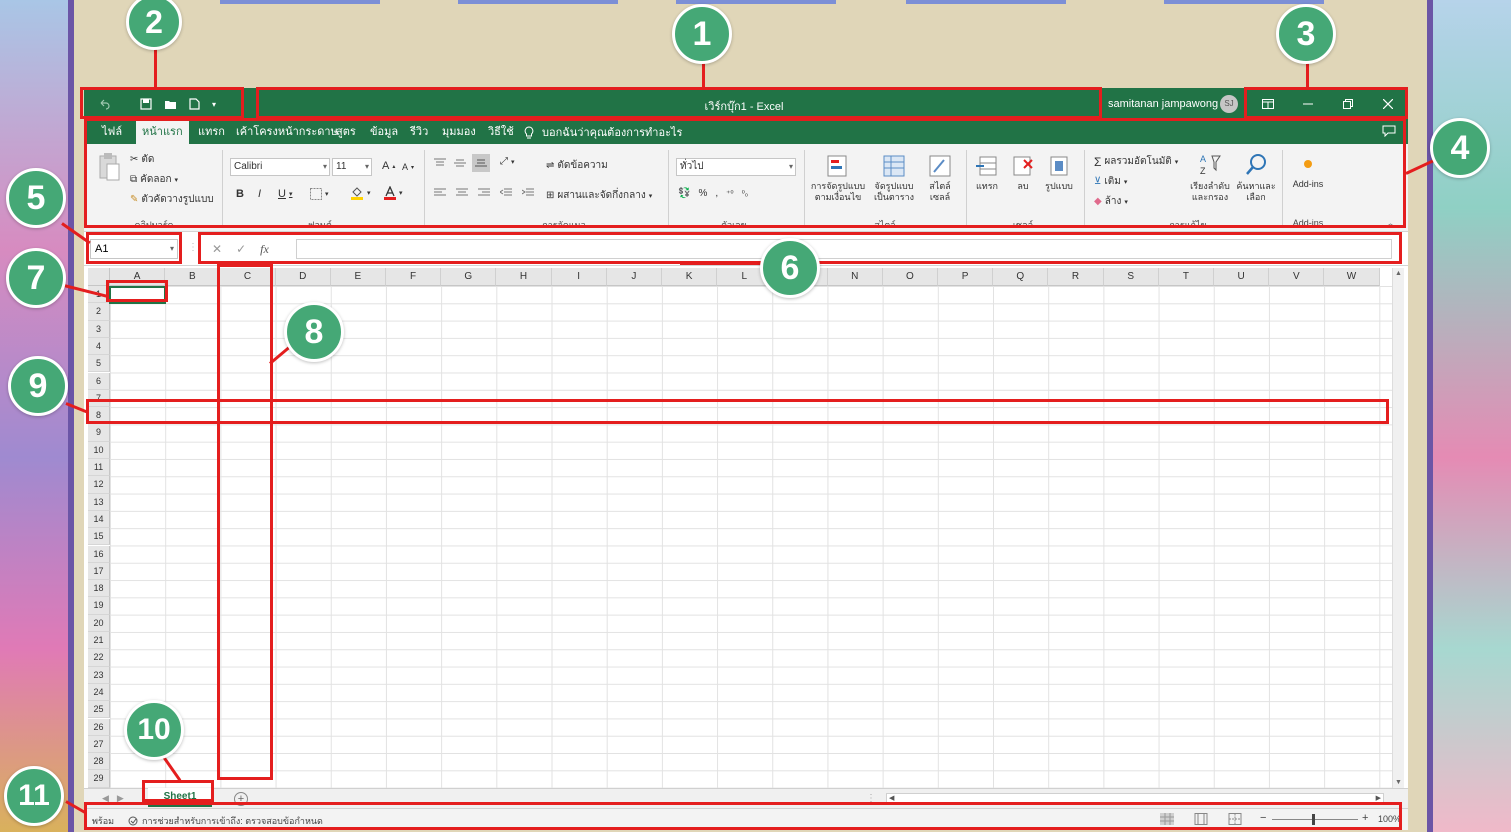 The width and height of the screenshot is (1511, 832). Describe the element at coordinates (1378, 798) in the screenshot. I see `scroll-right-icon: ▶` at that location.